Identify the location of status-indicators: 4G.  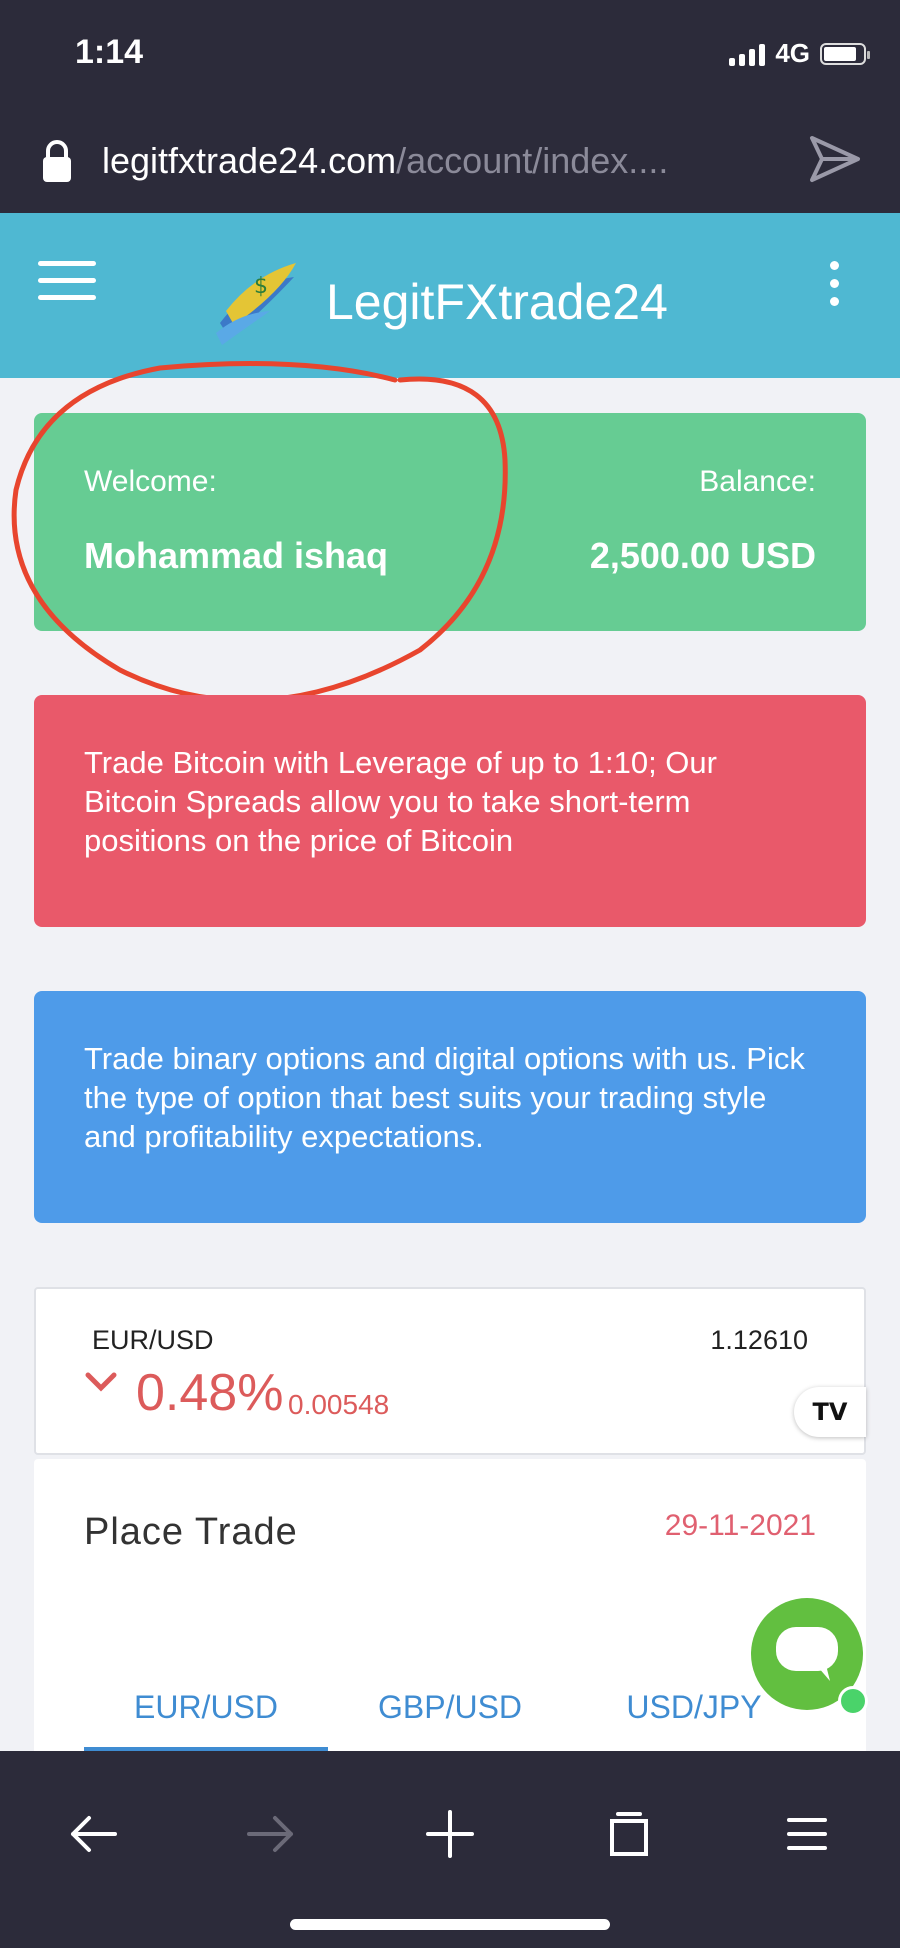
(799, 53).